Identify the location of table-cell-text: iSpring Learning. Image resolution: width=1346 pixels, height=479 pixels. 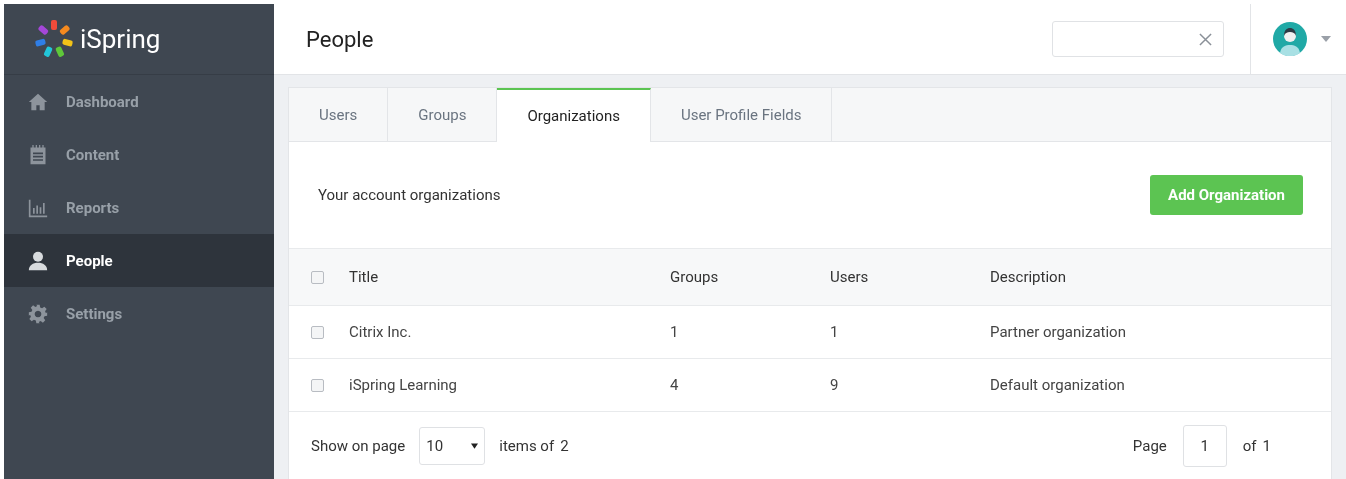
(404, 385).